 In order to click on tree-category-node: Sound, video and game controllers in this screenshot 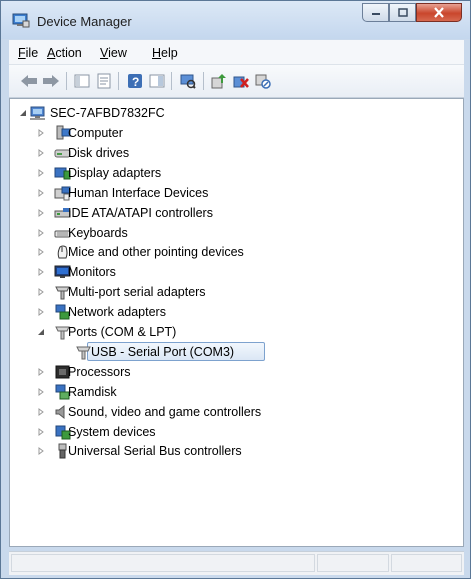, I will do `click(235, 412)`.